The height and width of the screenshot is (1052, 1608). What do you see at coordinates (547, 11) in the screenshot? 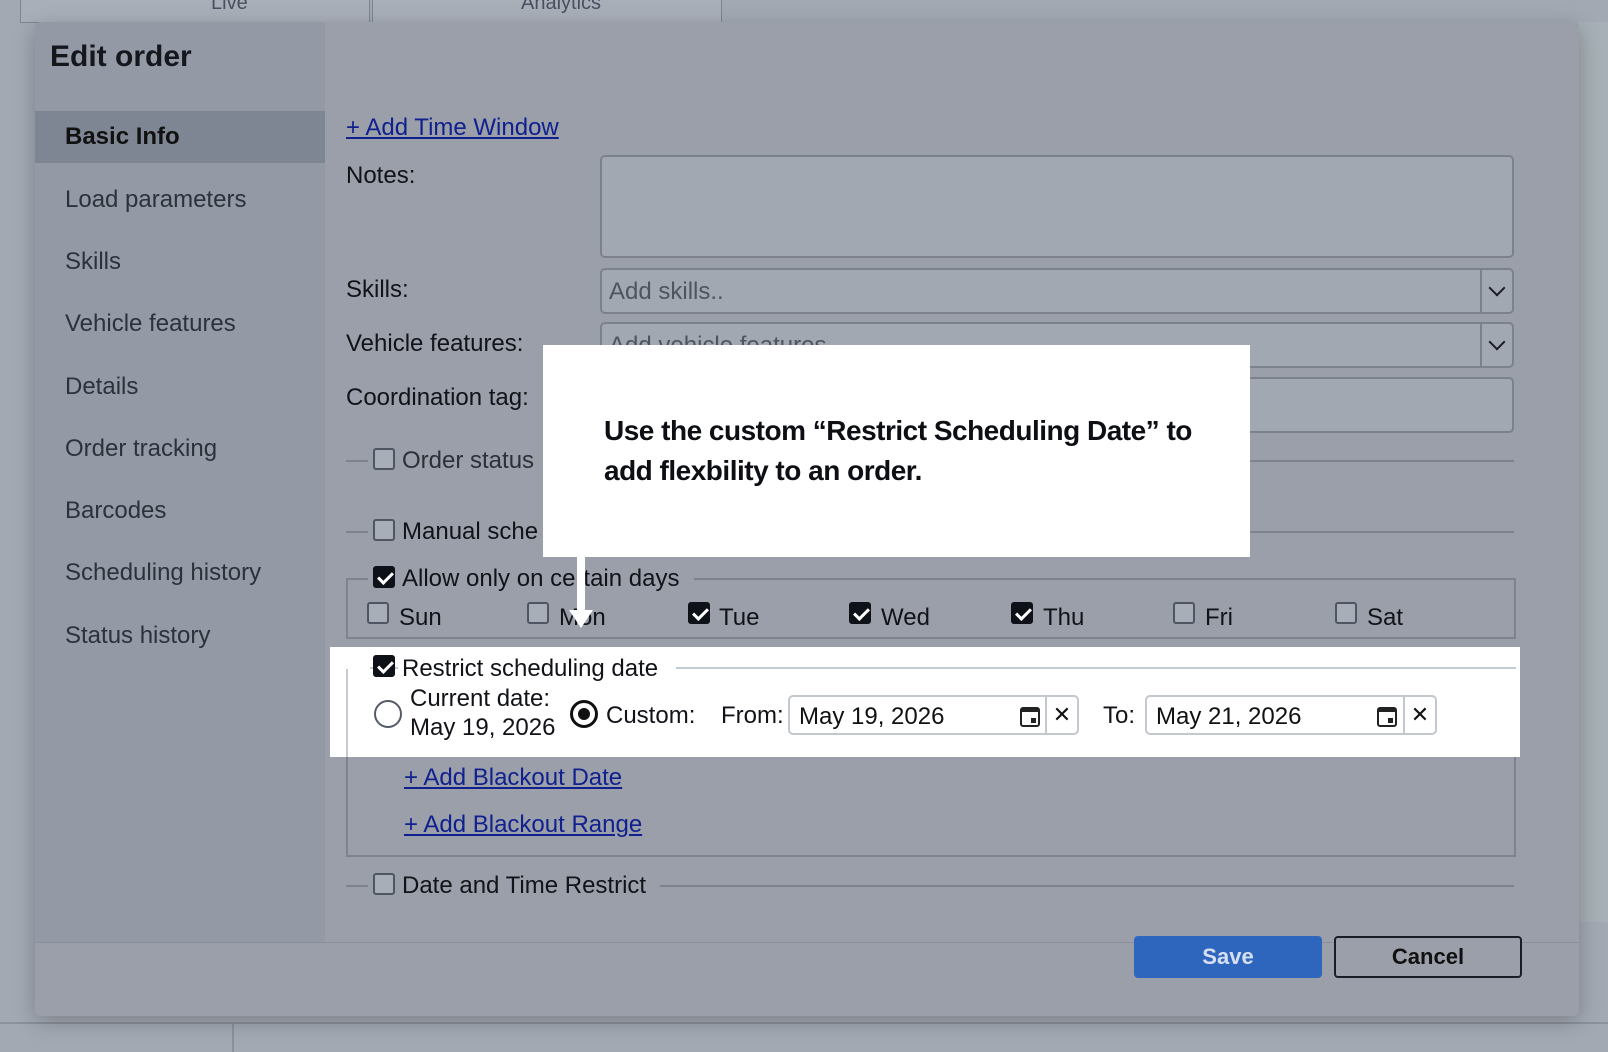
I see `tab-analytics: Analytics` at bounding box center [547, 11].